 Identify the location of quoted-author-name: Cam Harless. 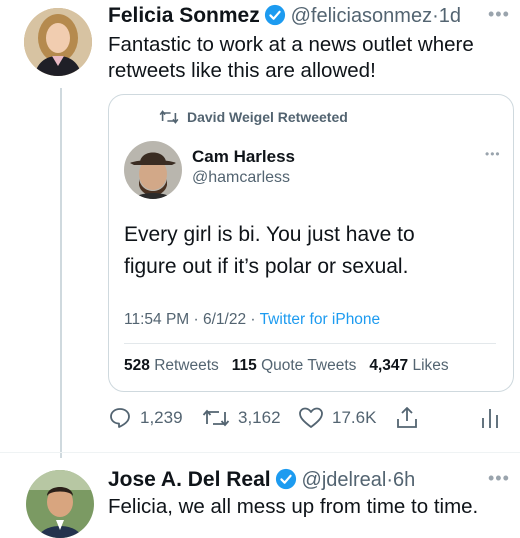
(243, 157).